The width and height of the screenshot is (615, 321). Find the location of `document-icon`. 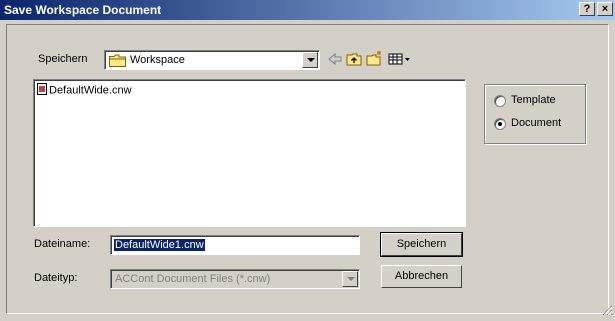

document-icon is located at coordinates (42, 90).